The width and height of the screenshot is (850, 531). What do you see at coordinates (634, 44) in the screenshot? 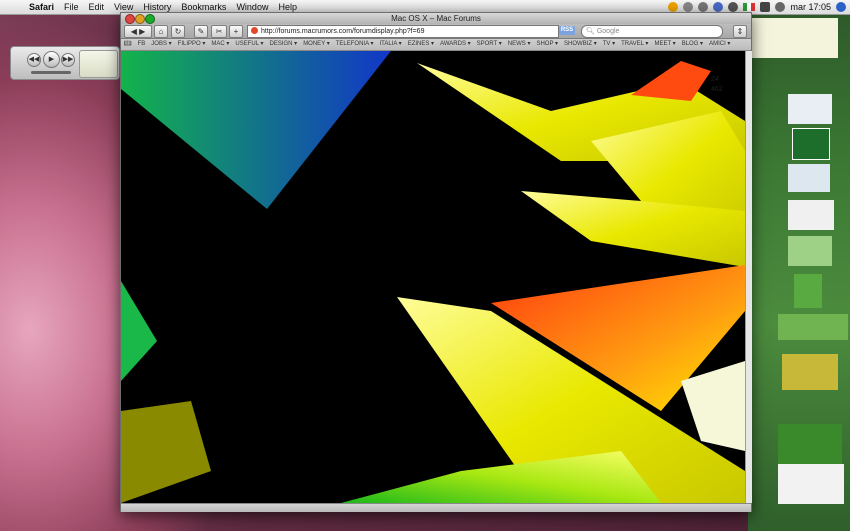
I see `bookmark-item: TRAVEL ▾` at bounding box center [634, 44].